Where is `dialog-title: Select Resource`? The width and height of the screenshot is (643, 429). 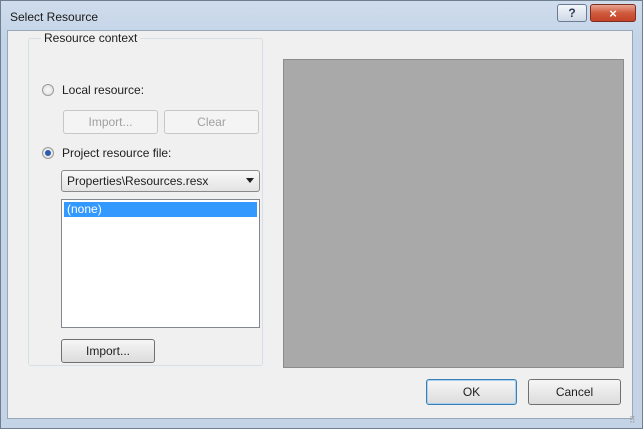 dialog-title: Select Resource is located at coordinates (54, 17).